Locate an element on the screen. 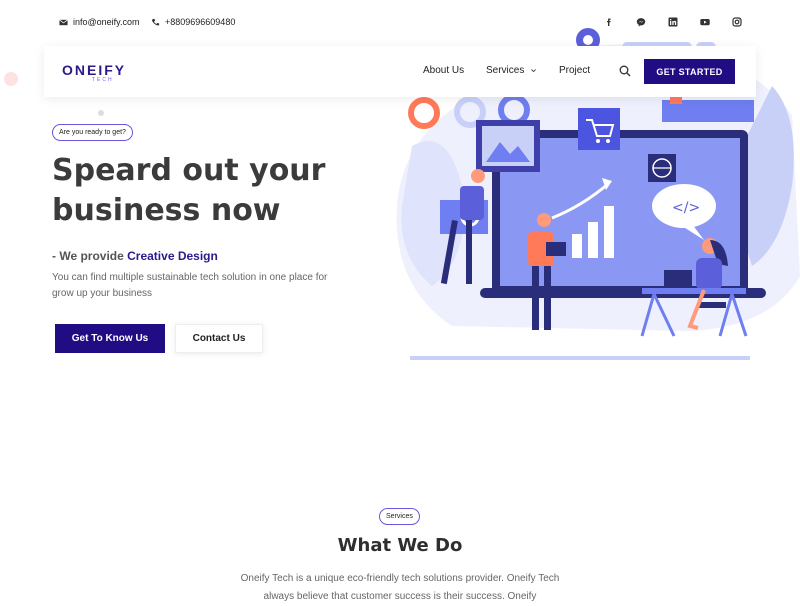  nav-item-services-label: Services is located at coordinates (505, 70).